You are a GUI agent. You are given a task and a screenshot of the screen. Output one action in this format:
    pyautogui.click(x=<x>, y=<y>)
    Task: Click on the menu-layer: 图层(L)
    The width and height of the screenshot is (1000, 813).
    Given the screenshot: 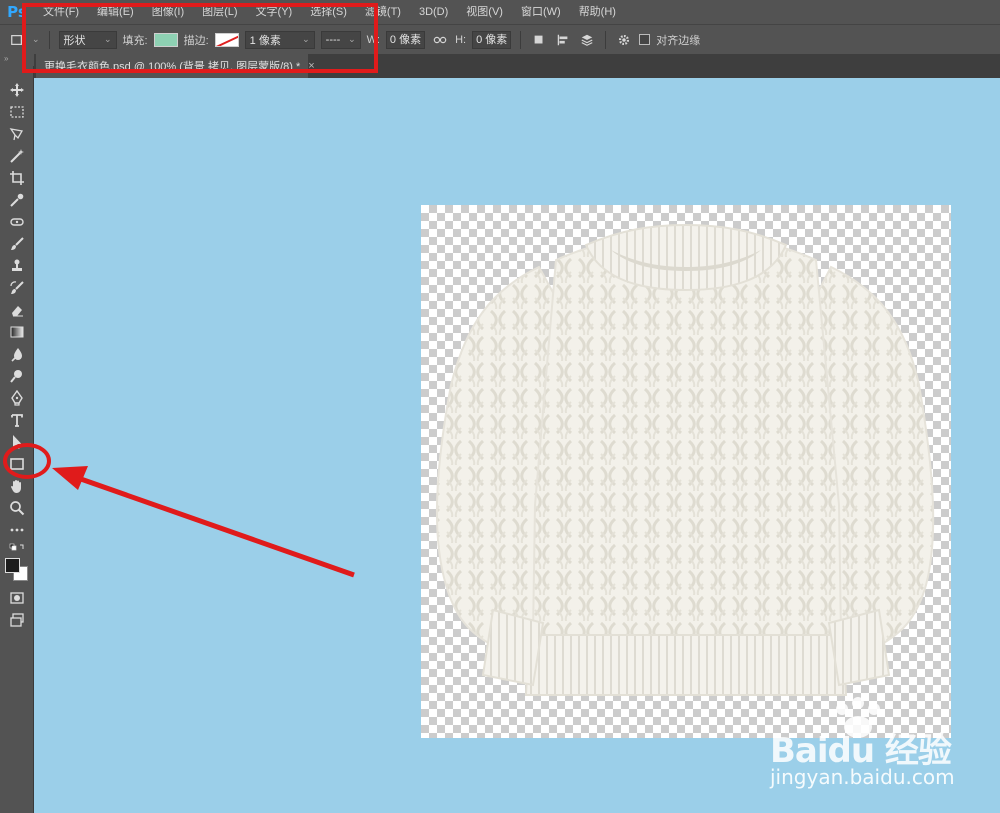 What is the action you would take?
    pyautogui.click(x=219, y=12)
    